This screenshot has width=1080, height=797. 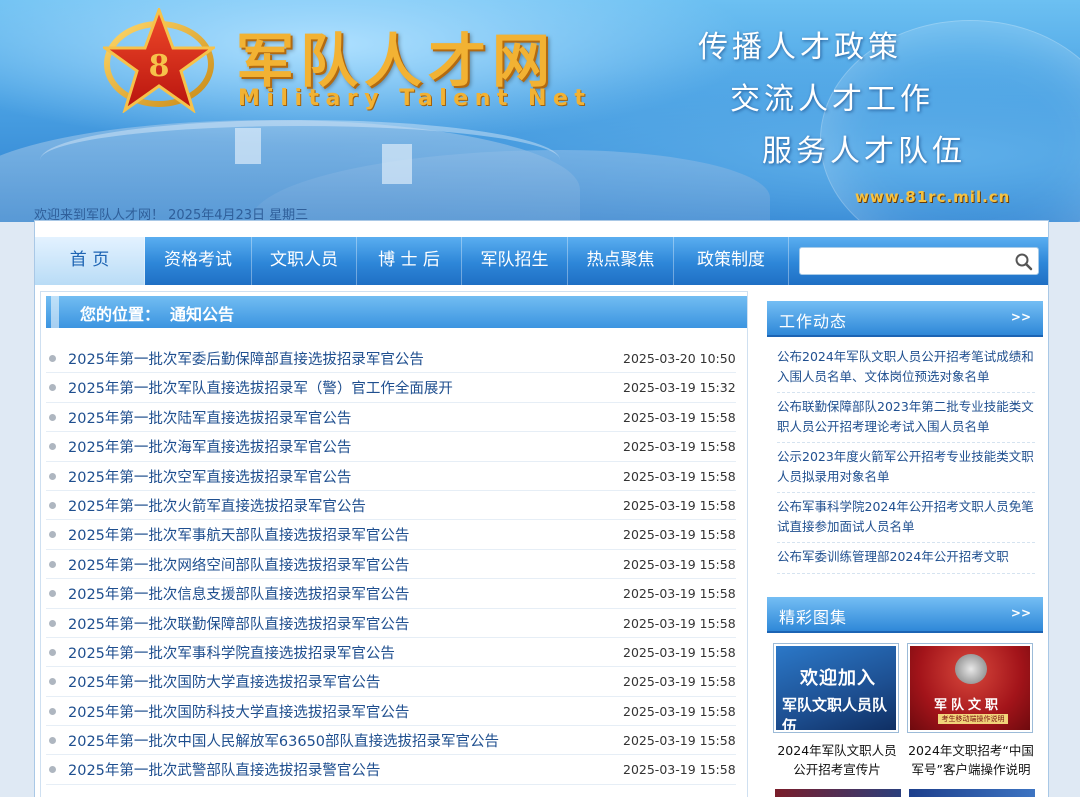 I want to click on gallery-caption: 2024年军队文职人员公开招考宣传片, so click(x=837, y=760).